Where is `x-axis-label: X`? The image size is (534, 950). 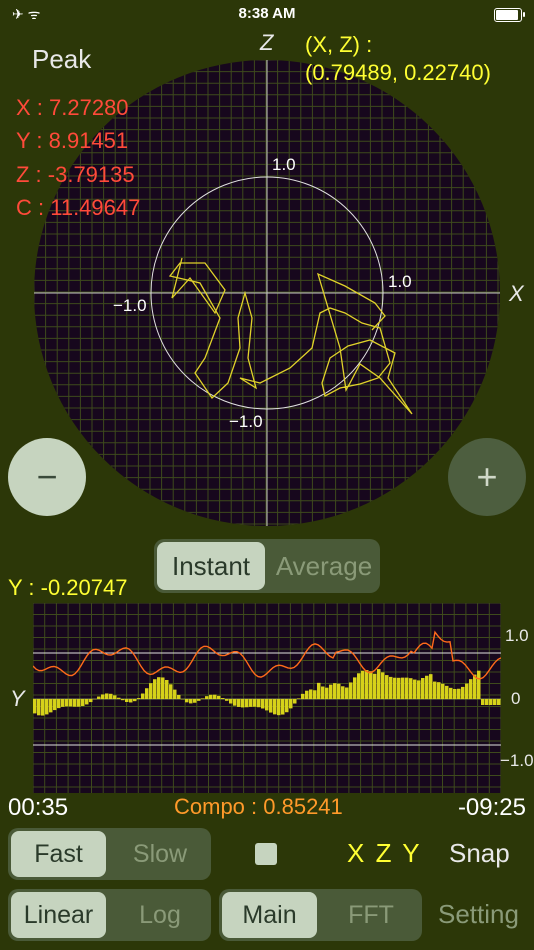
x-axis-label: X is located at coordinates (516, 293).